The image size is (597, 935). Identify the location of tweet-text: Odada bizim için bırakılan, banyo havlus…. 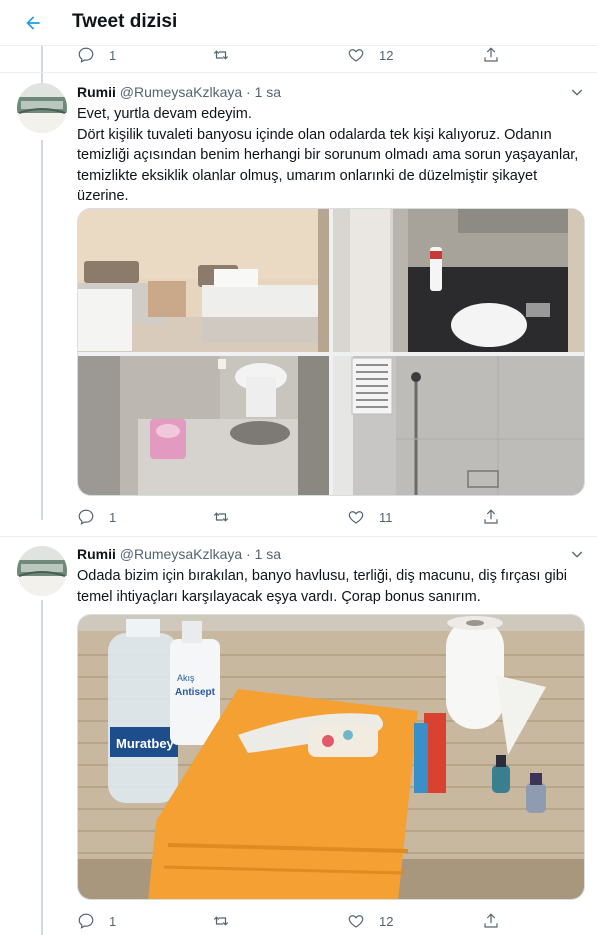
(332, 586).